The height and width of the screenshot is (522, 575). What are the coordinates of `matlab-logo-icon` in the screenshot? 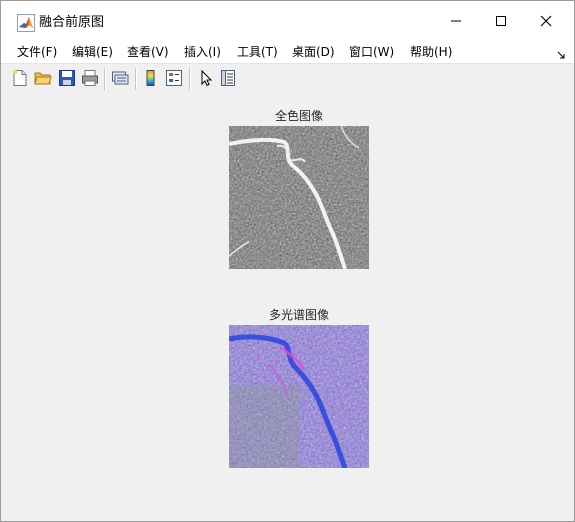 It's located at (26, 23).